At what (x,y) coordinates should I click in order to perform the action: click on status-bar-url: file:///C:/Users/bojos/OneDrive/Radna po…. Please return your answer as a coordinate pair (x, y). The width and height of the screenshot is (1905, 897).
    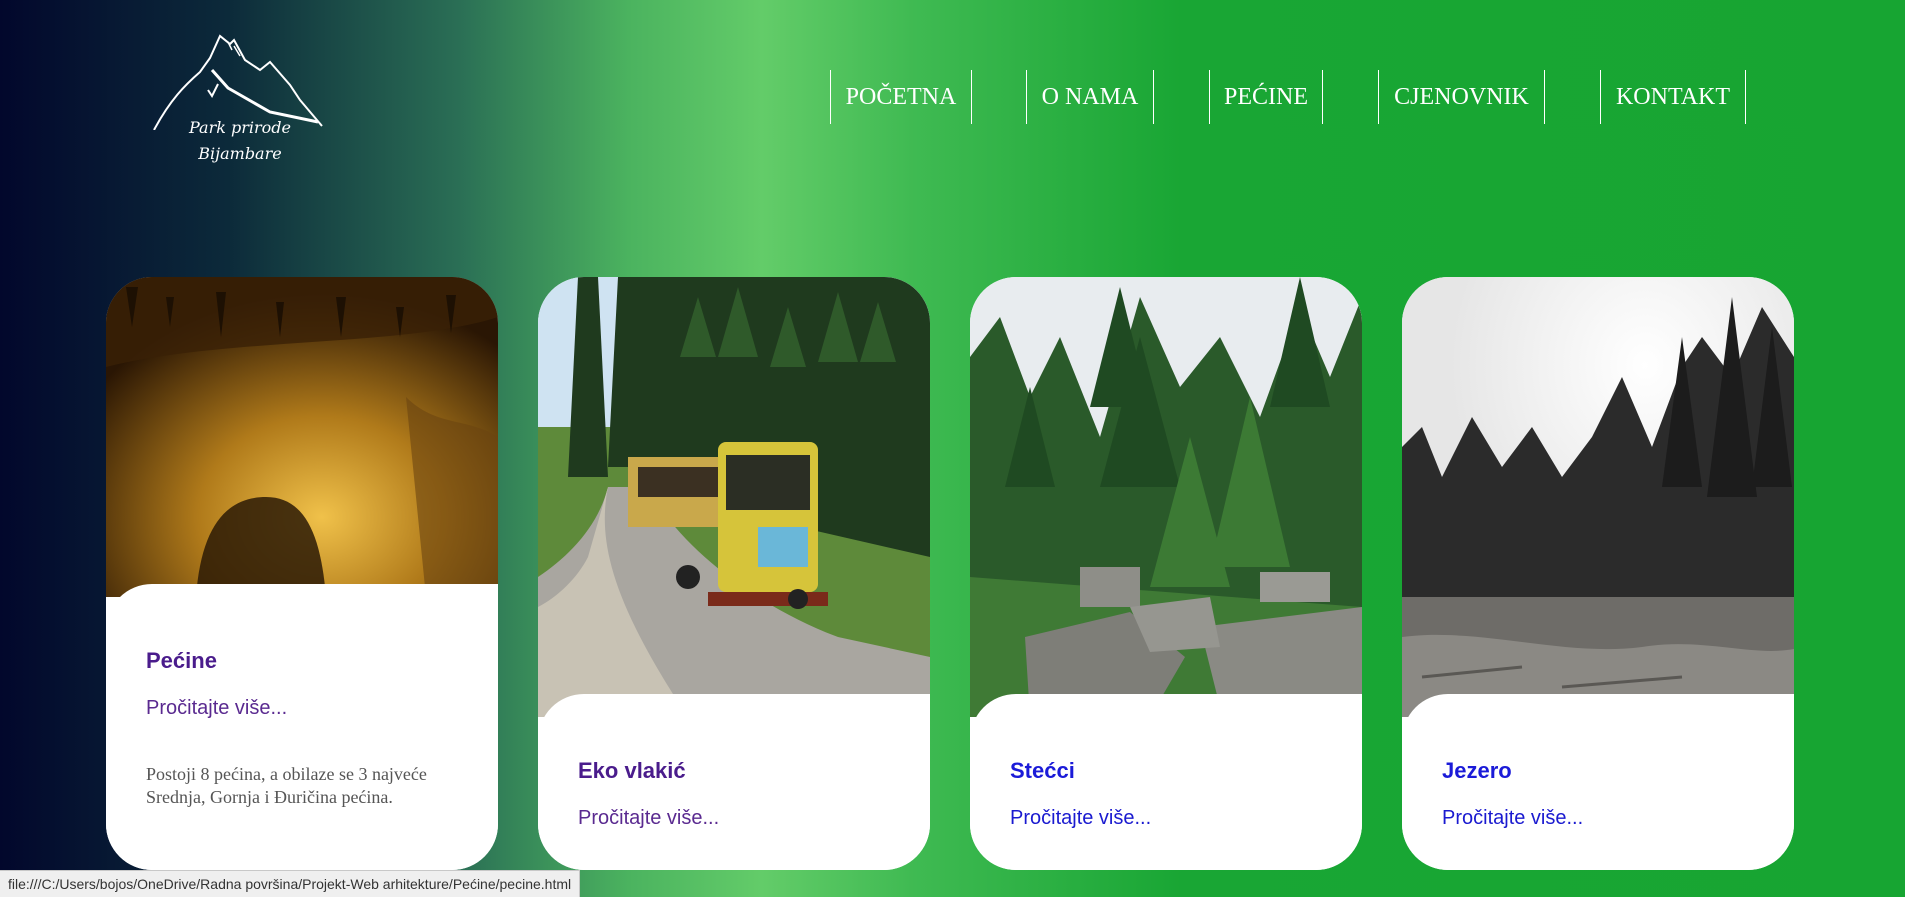
    Looking at the image, I should click on (290, 883).